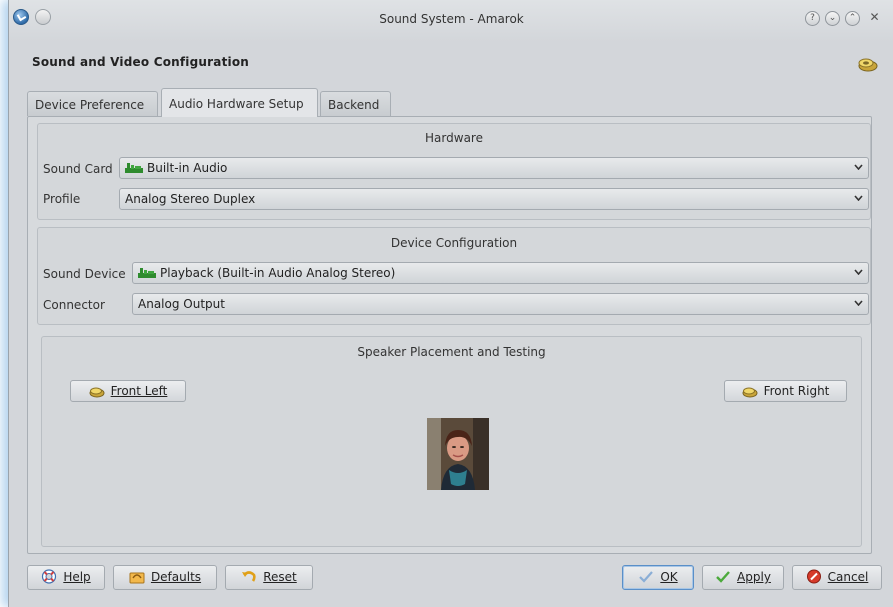 The width and height of the screenshot is (893, 607). I want to click on cancel-label: Cancel, so click(848, 577).